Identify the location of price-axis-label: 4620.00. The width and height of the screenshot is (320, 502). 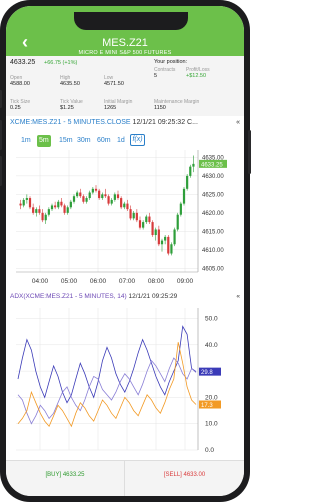
(213, 214).